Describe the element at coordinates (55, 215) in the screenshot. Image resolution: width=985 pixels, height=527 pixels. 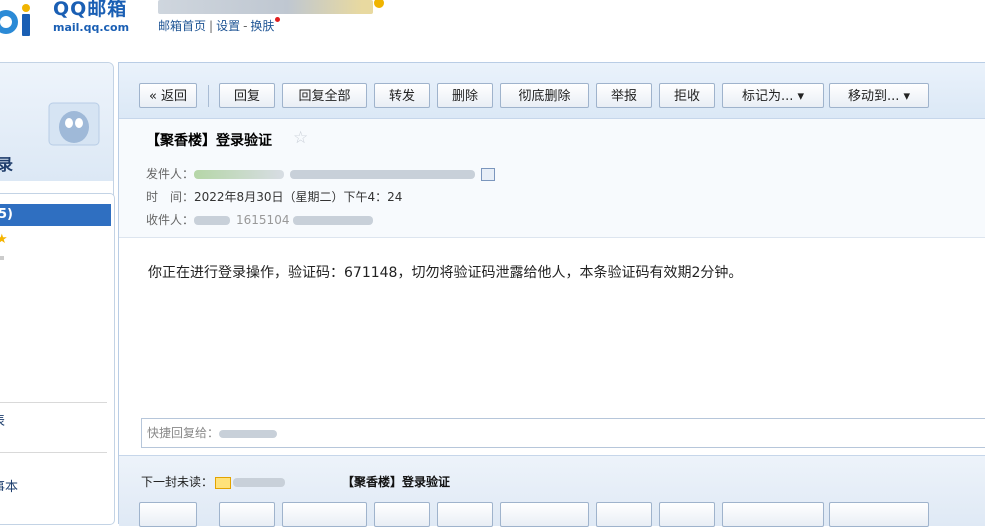
I see `sidebar-item-inbox: 5)` at that location.